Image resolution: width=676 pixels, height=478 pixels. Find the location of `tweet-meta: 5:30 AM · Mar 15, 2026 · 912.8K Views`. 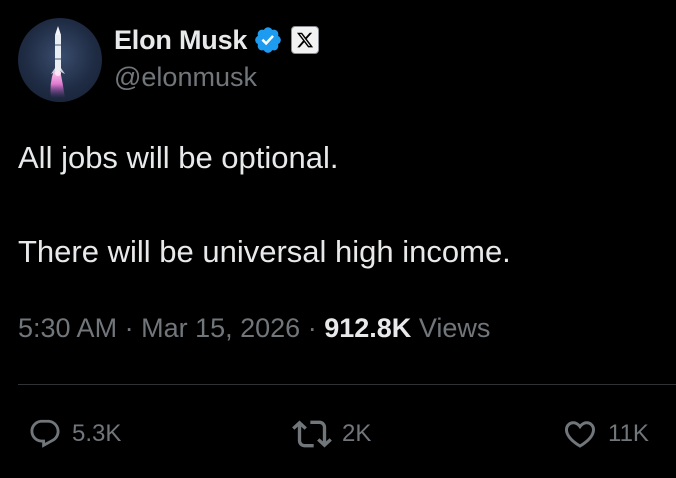

tweet-meta: 5:30 AM · Mar 15, 2026 · 912.8K Views is located at coordinates (254, 328).